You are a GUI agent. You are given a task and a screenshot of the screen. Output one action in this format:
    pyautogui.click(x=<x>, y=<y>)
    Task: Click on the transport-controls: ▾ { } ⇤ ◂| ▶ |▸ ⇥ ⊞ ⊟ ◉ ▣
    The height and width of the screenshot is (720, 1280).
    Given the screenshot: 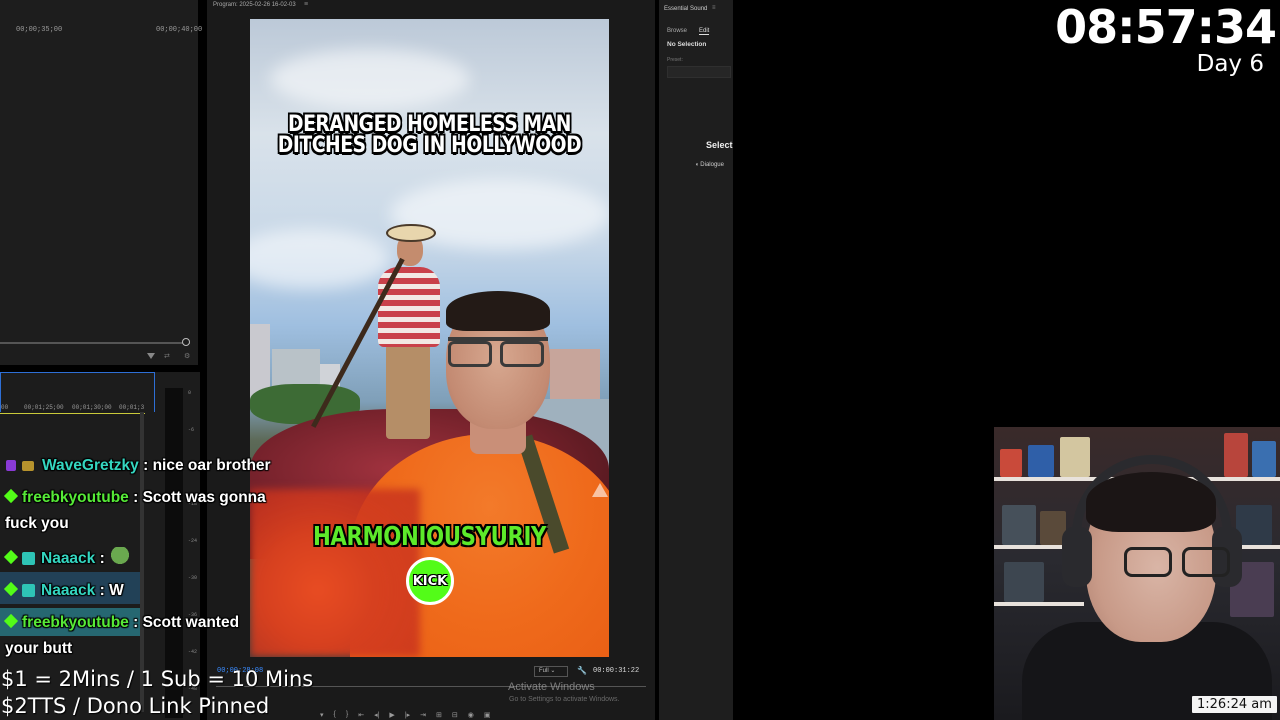 What is the action you would take?
    pyautogui.click(x=485, y=715)
    